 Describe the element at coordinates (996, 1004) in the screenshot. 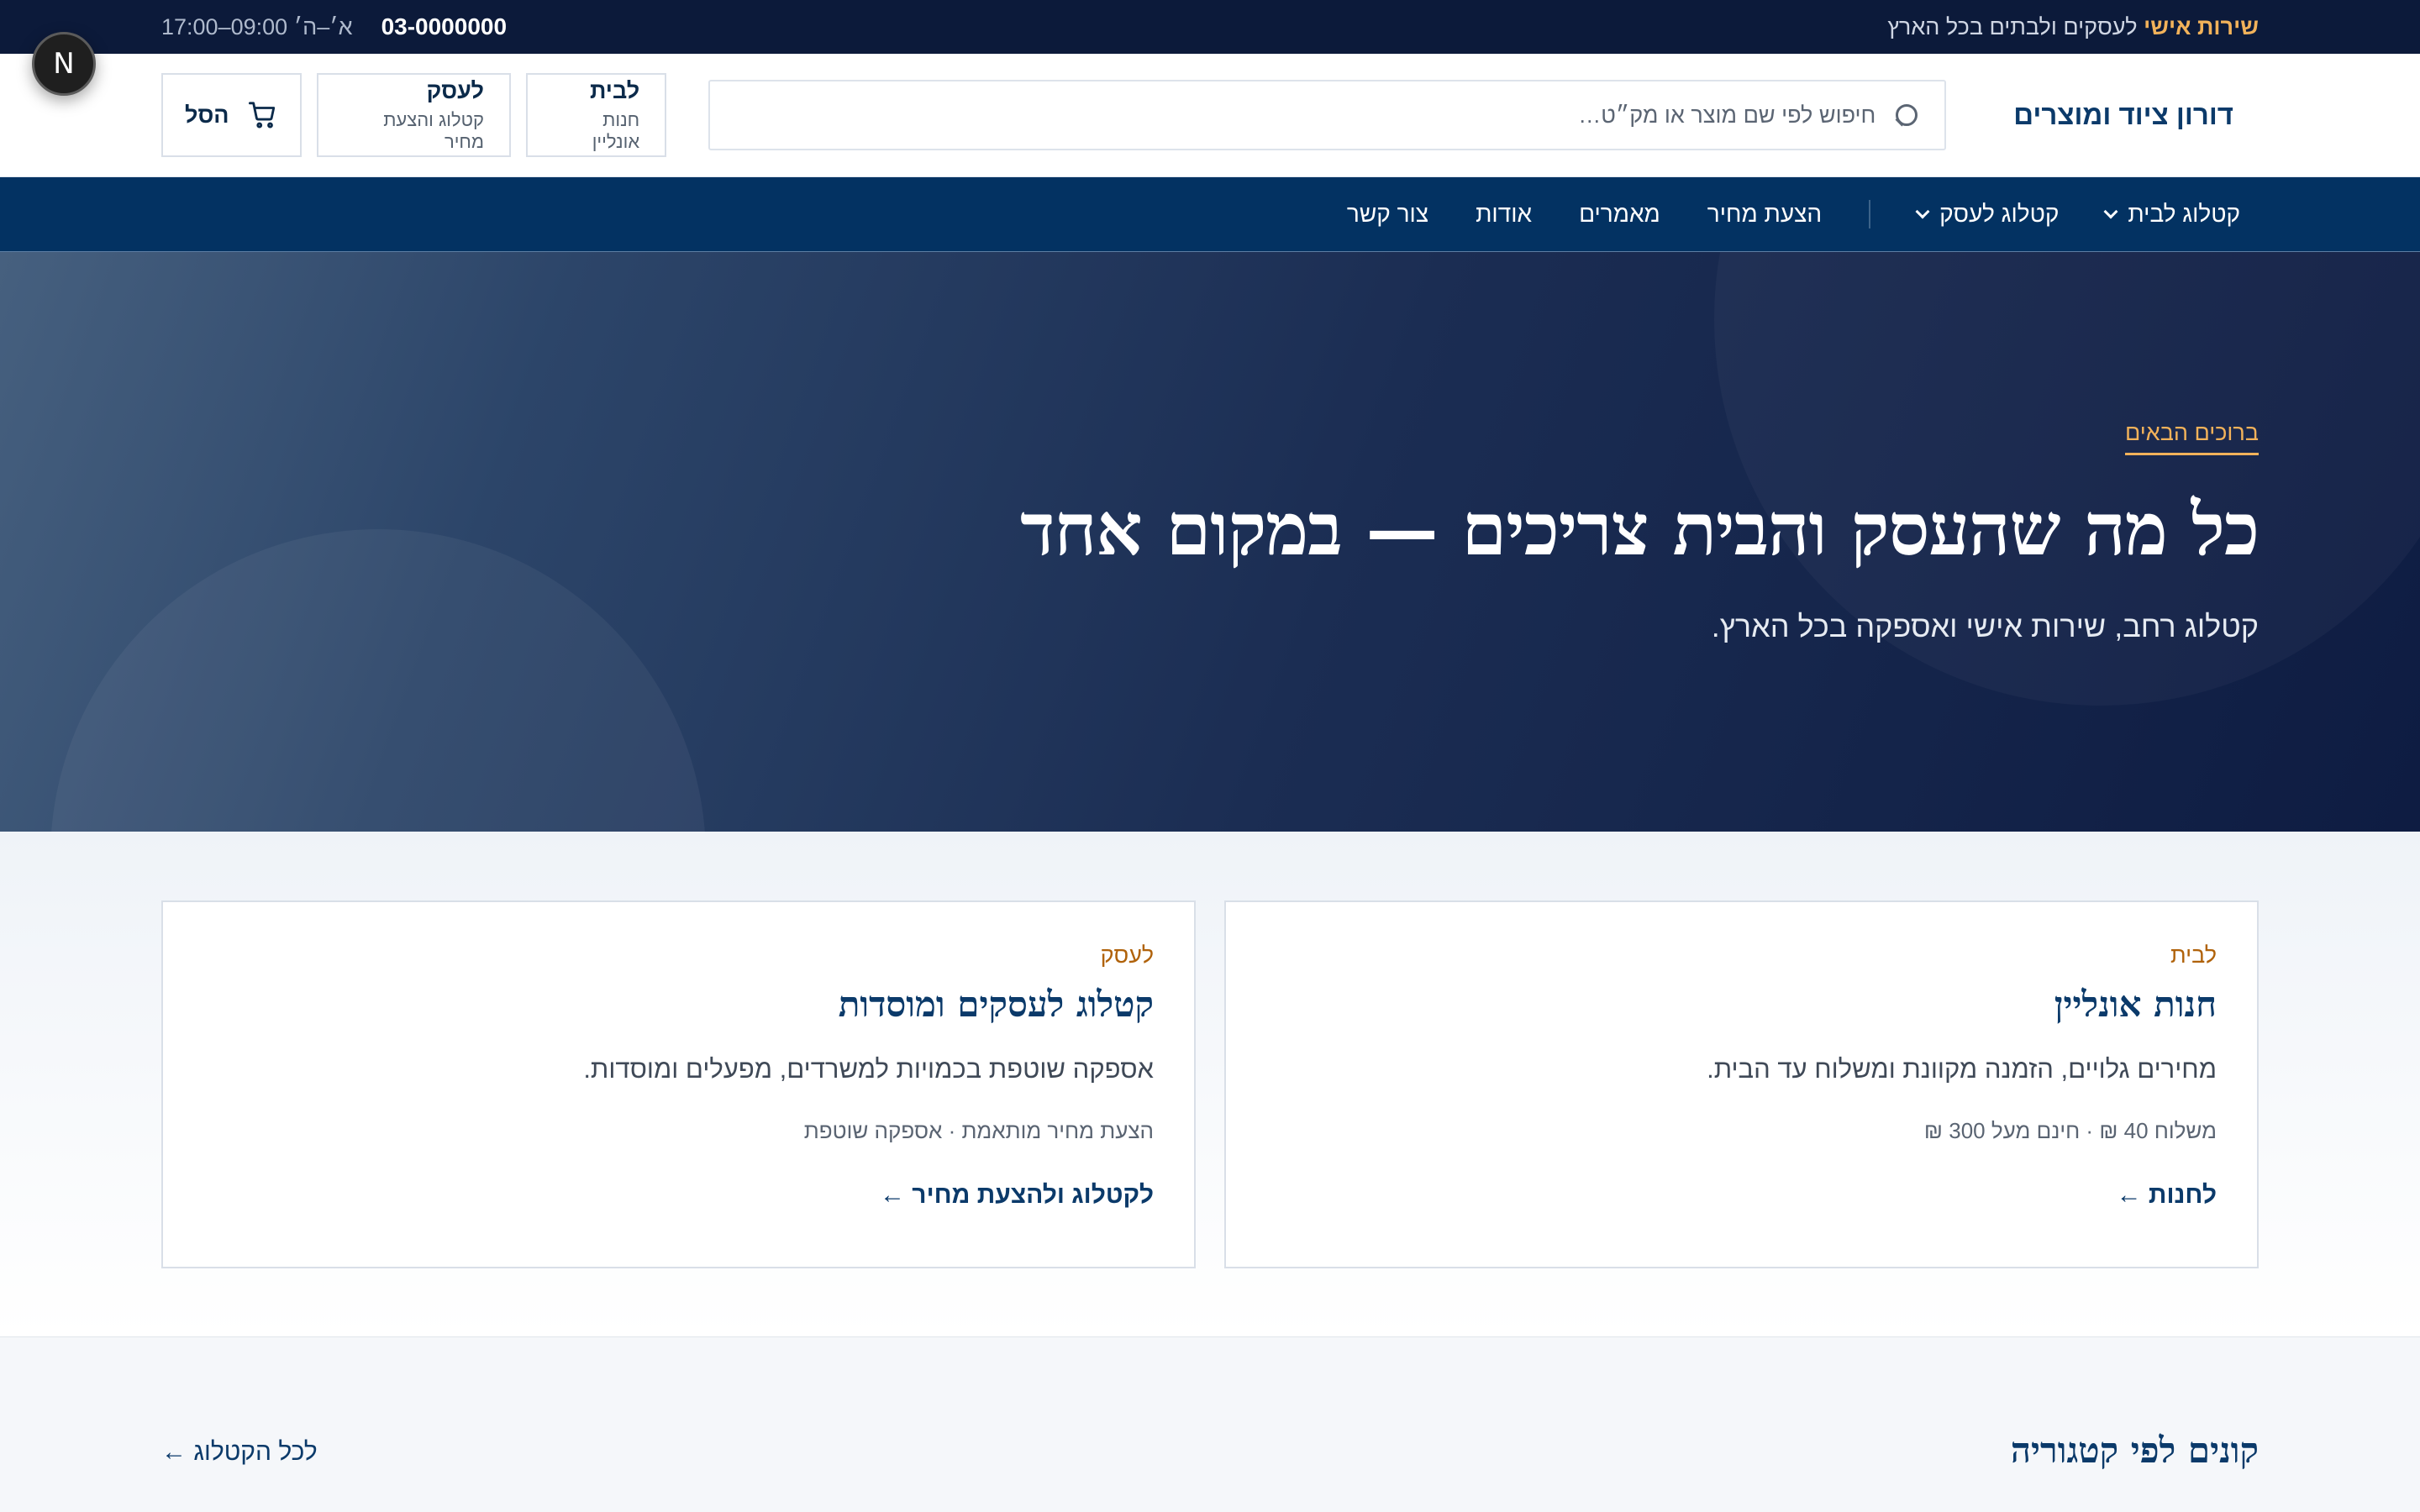

I see `card-title: קטלוג לעסקים ומוסדות` at that location.